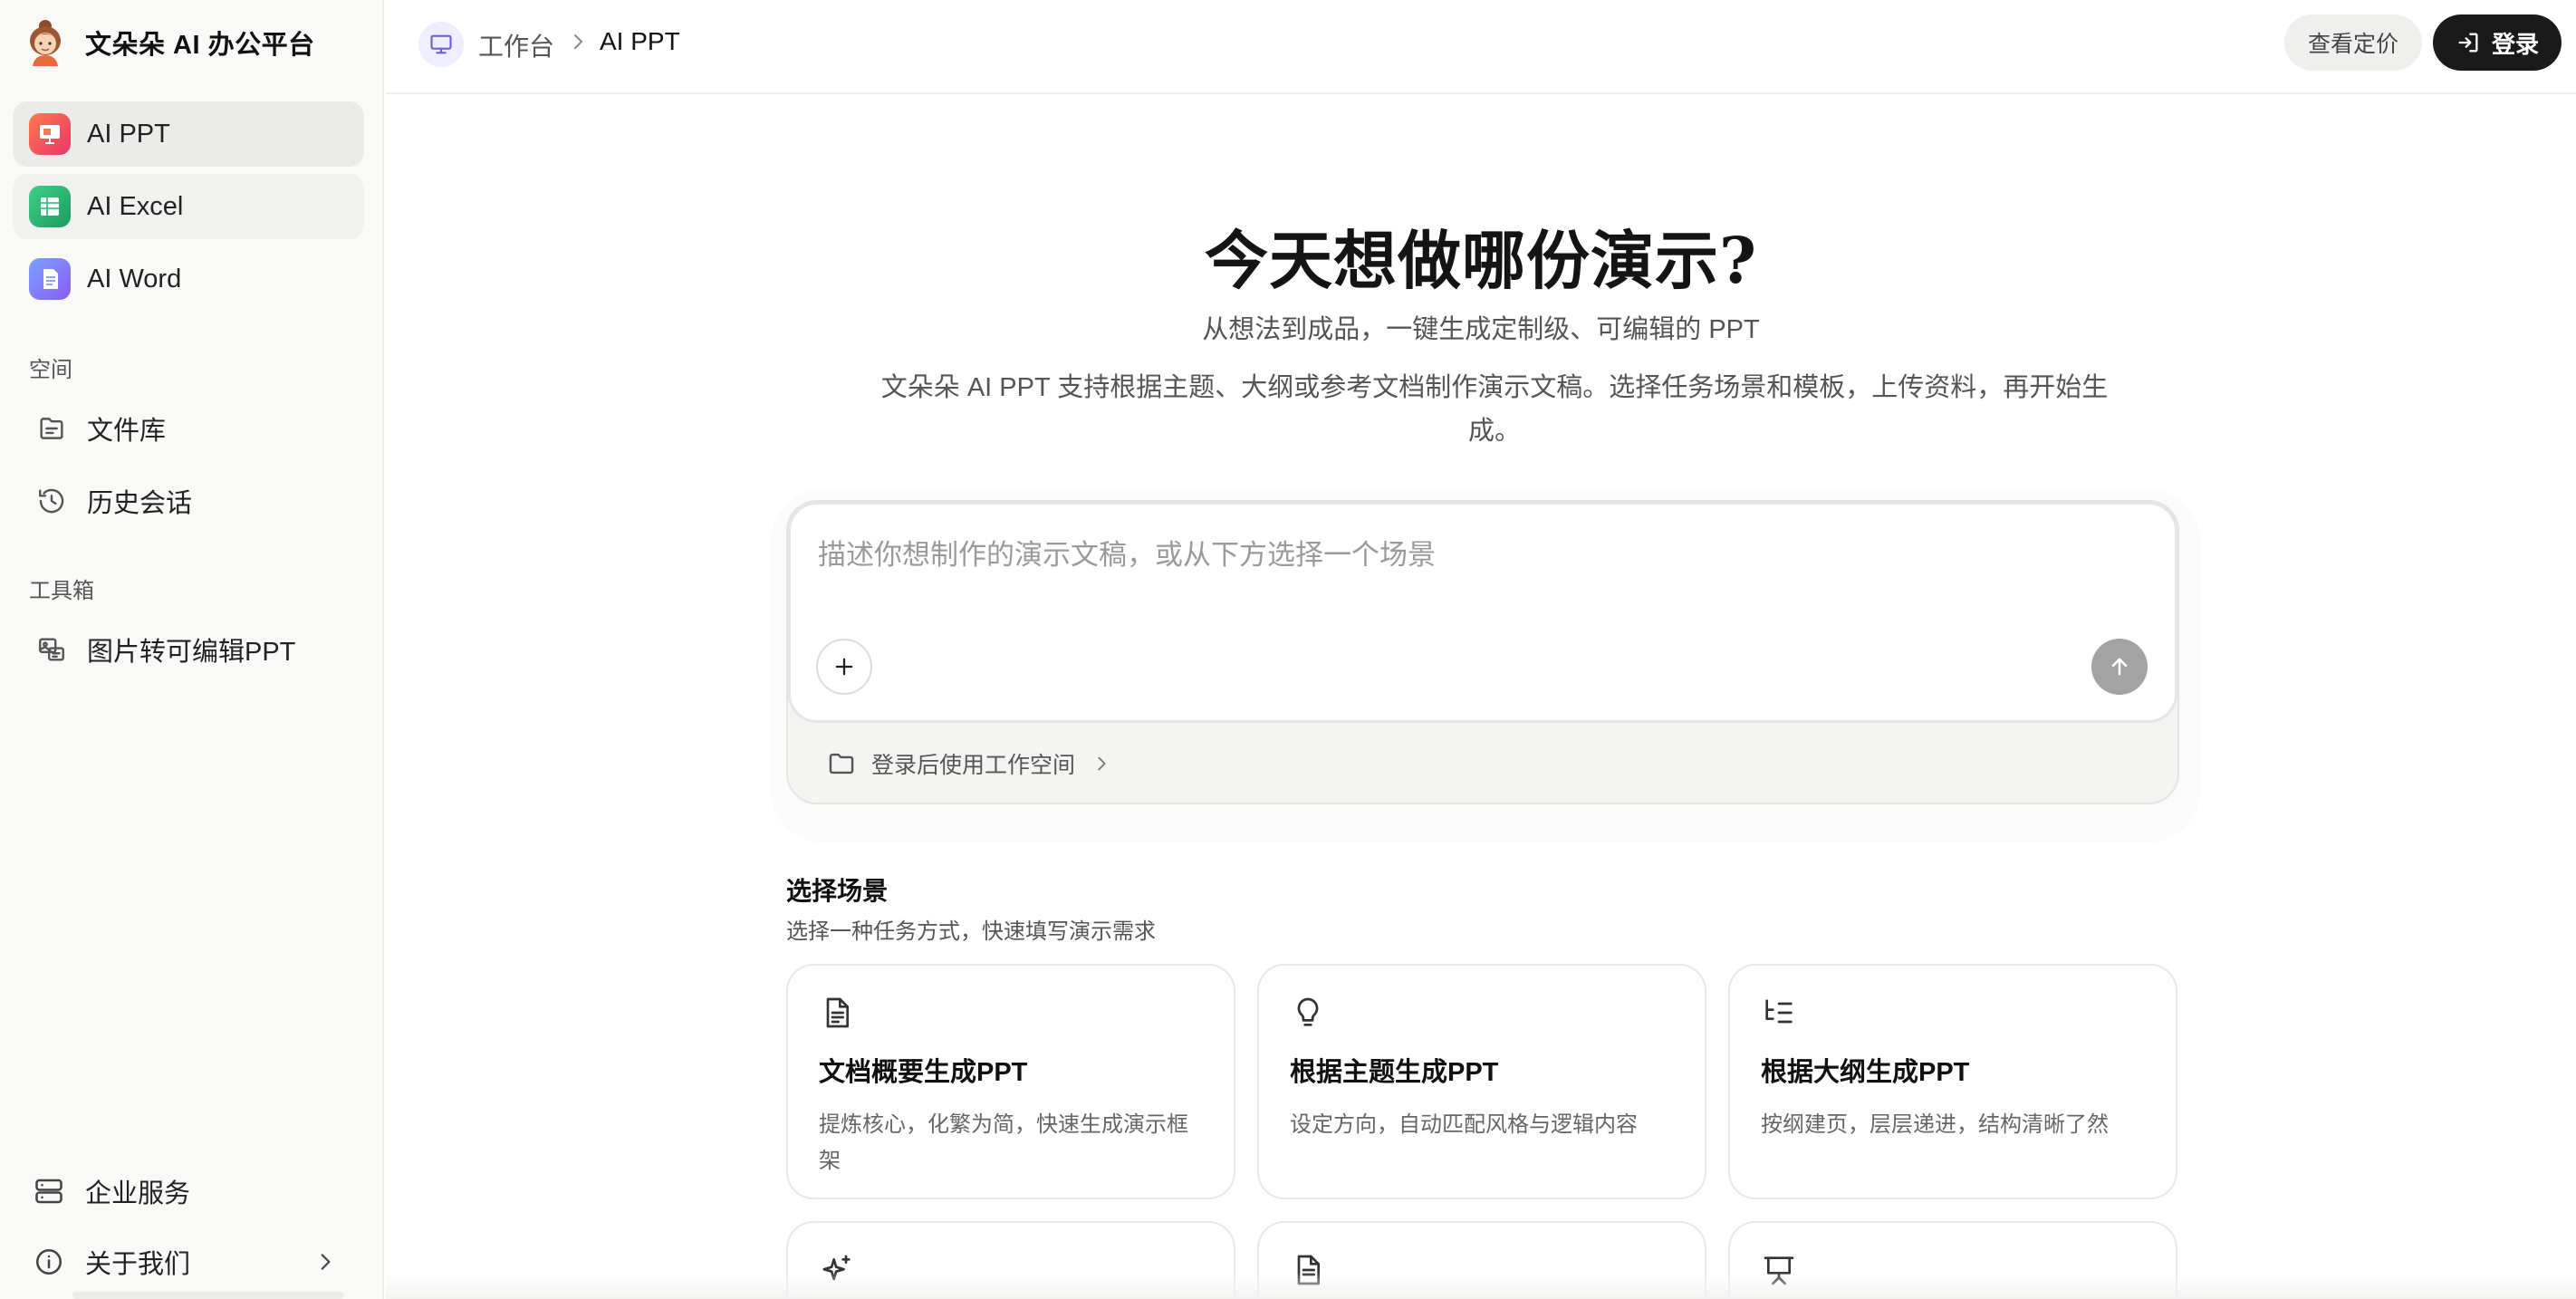 The image size is (2576, 1299). What do you see at coordinates (51, 501) in the screenshot?
I see `history-icon` at bounding box center [51, 501].